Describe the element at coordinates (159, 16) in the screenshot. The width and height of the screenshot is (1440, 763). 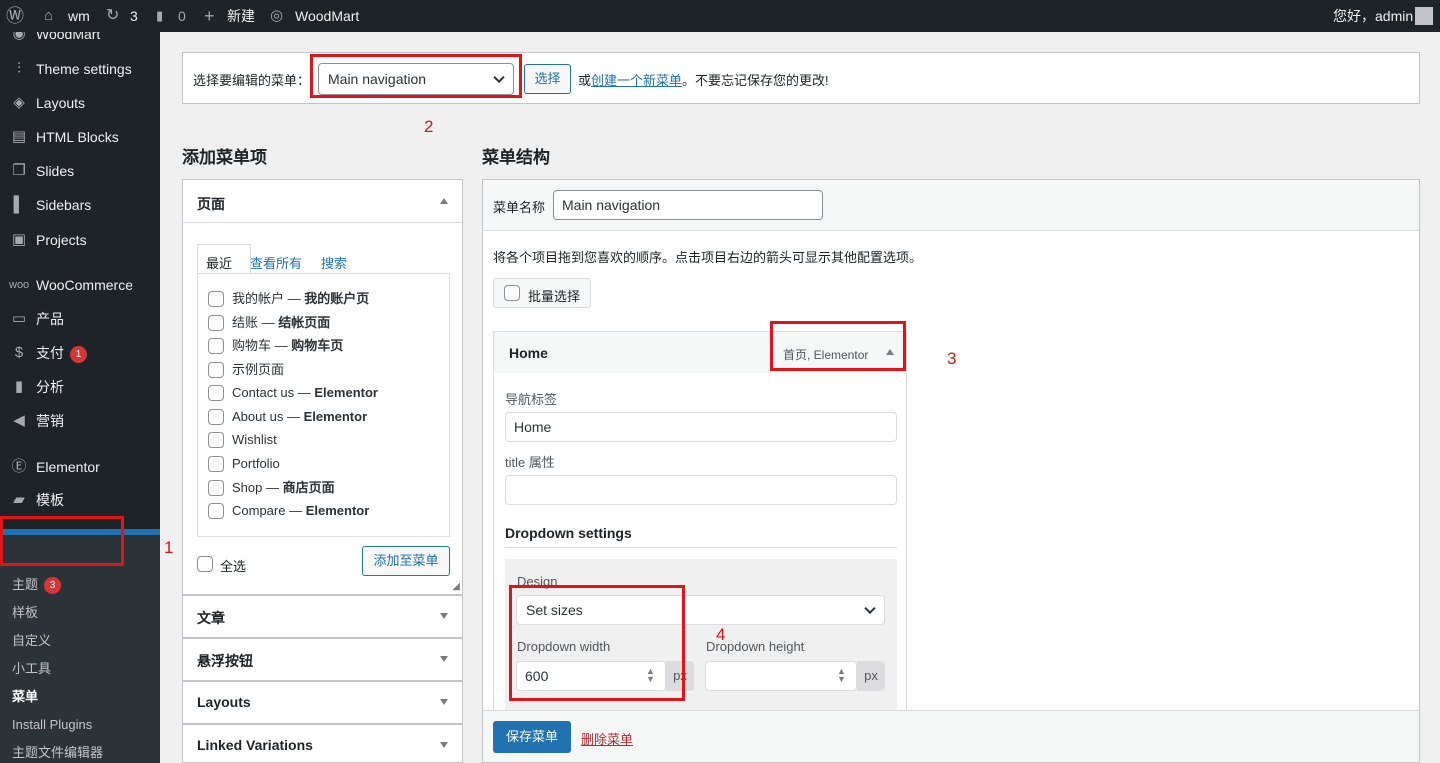
I see `comments-icon: ▮` at that location.